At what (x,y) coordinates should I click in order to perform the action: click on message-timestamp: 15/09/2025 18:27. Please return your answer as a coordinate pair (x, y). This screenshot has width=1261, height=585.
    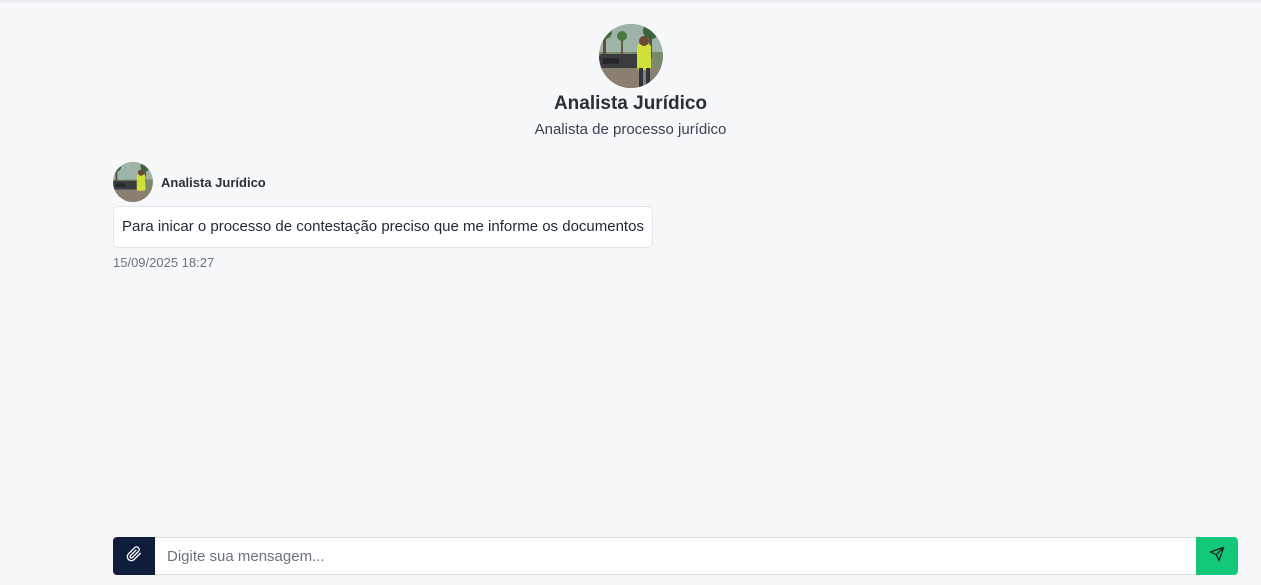
    Looking at the image, I should click on (164, 262).